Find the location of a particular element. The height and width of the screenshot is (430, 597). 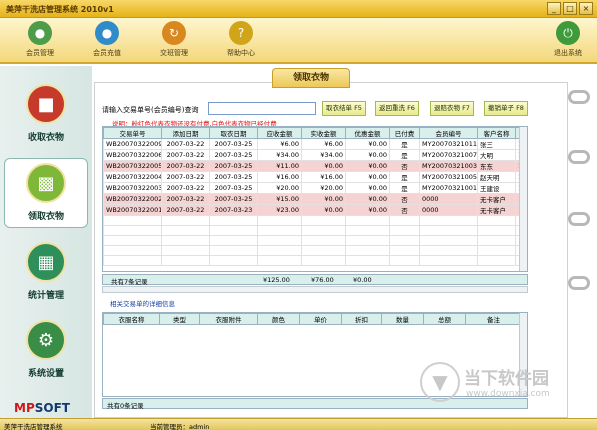

sidebar-item-receive-clothes: ■ 收取衣物 is located at coordinates (46, 115).